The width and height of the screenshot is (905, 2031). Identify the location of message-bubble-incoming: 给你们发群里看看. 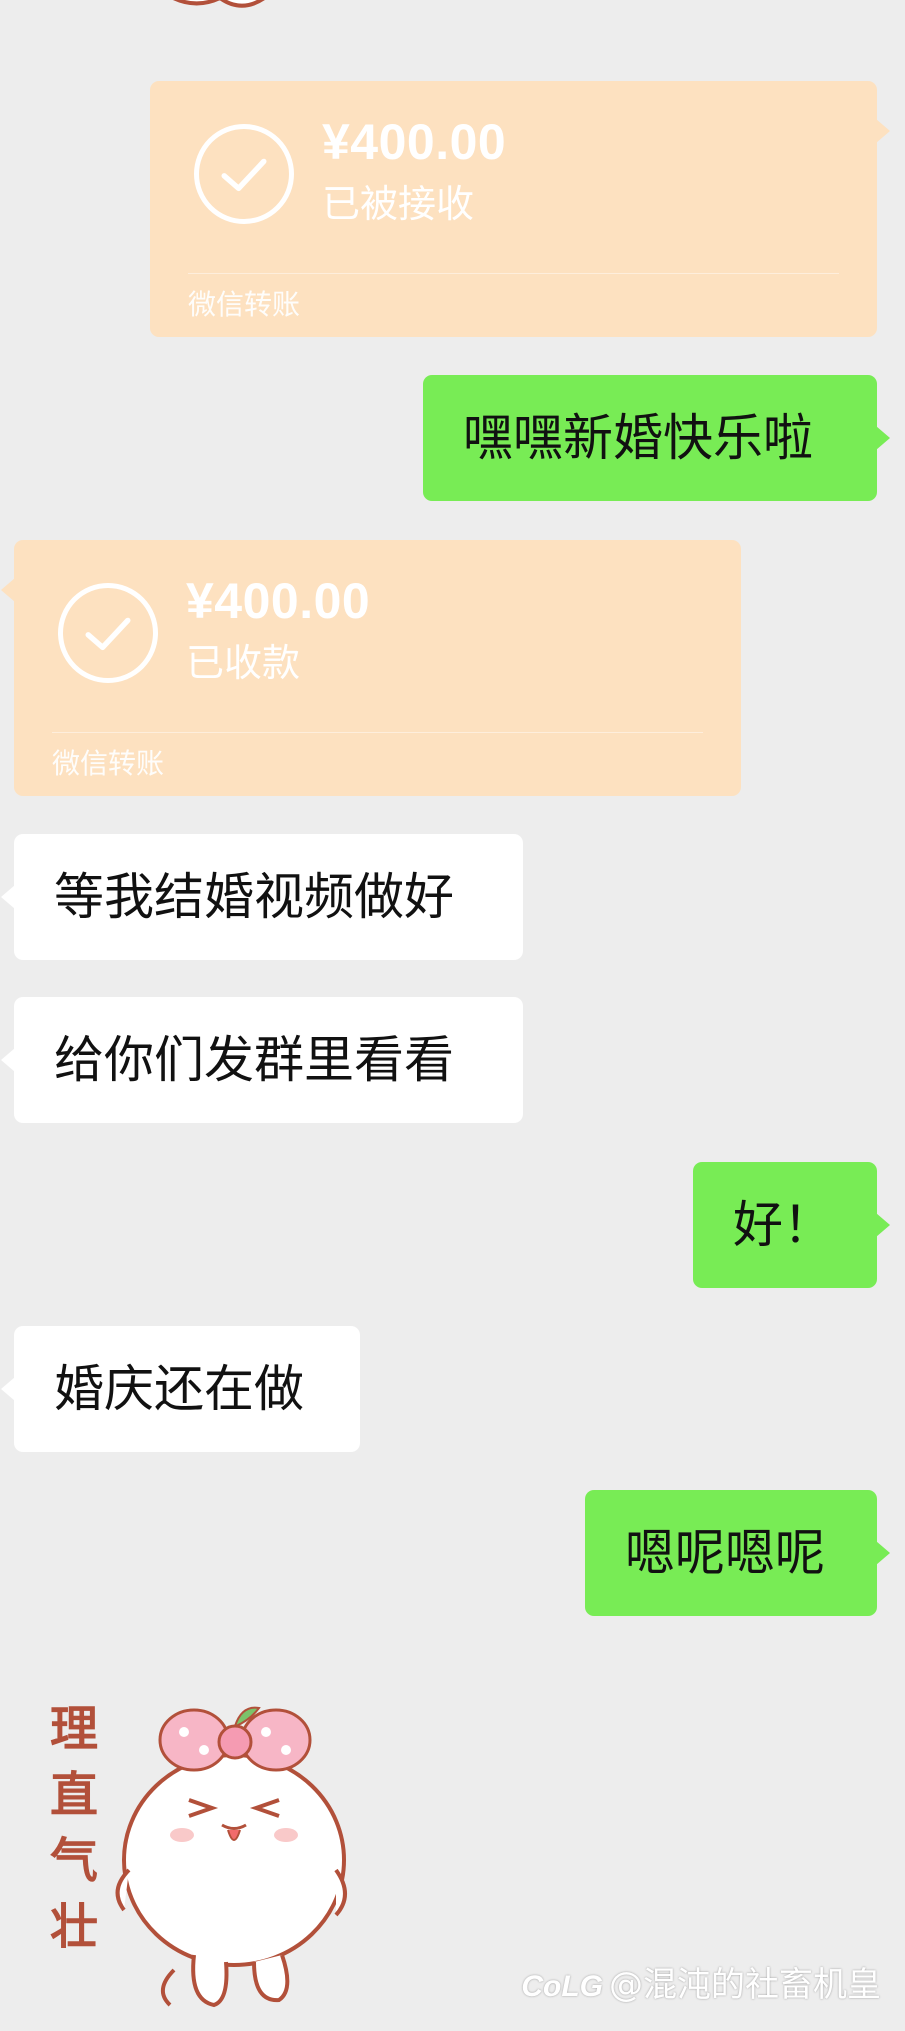
(262, 1060).